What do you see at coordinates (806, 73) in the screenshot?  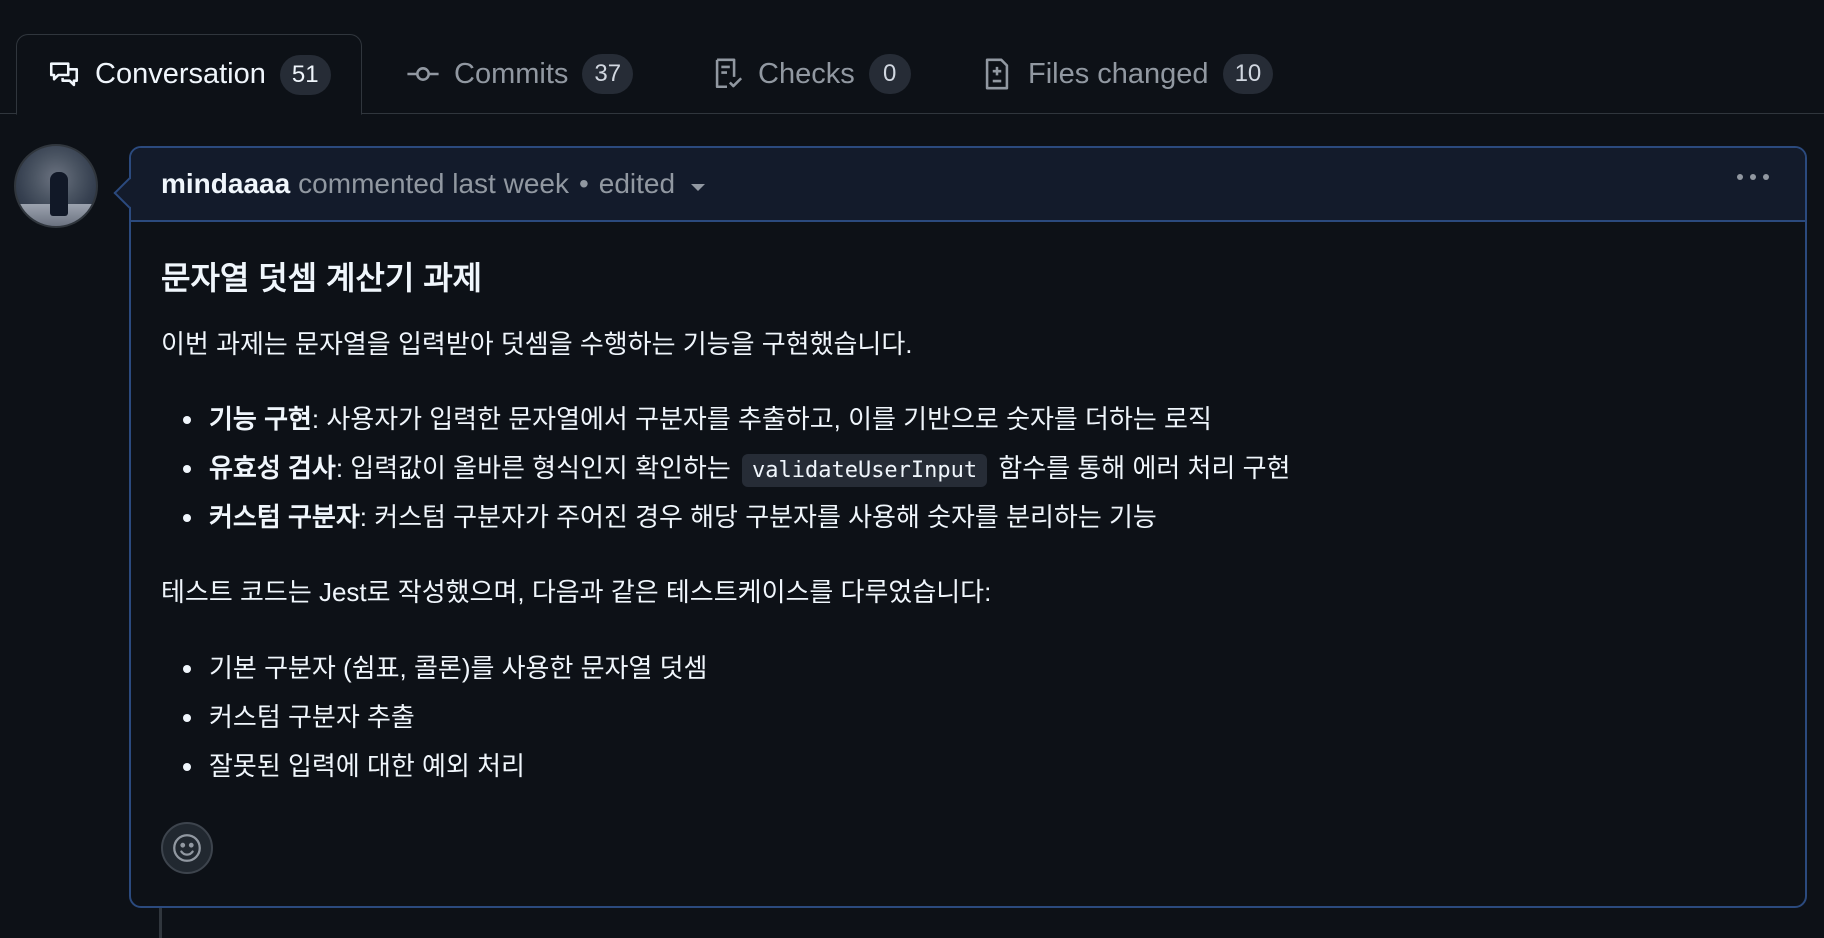 I see `tab-checks-label: Checks` at bounding box center [806, 73].